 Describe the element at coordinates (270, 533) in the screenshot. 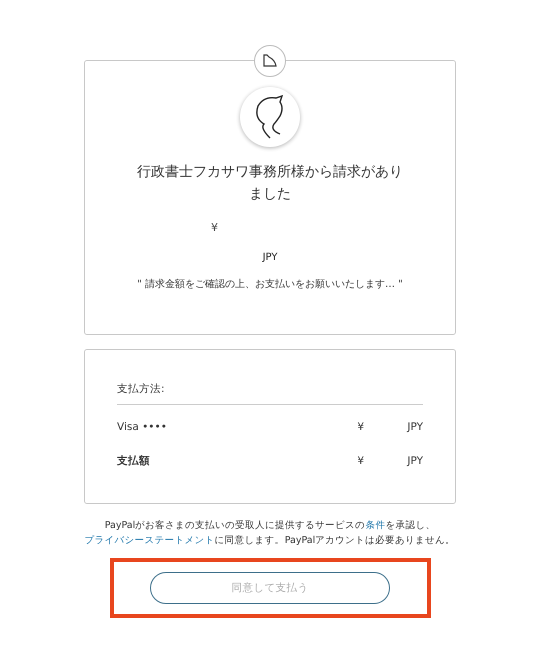

I see `consent-text: PayPalがお客さまの支払いの受取人に提供するサービスの条件を承認し、 プライバシーステートメント に同意します。PayPalアカウントは必要ありません。` at that location.